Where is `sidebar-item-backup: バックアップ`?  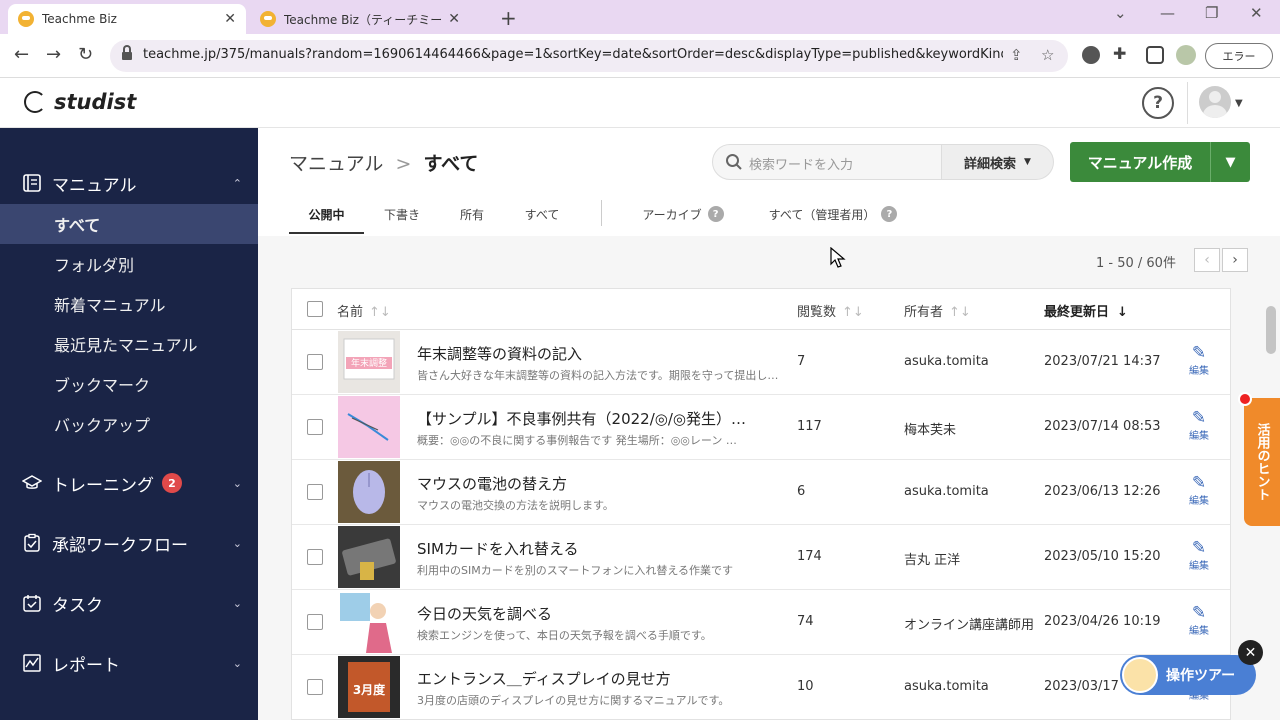 sidebar-item-backup: バックアップ is located at coordinates (129, 424).